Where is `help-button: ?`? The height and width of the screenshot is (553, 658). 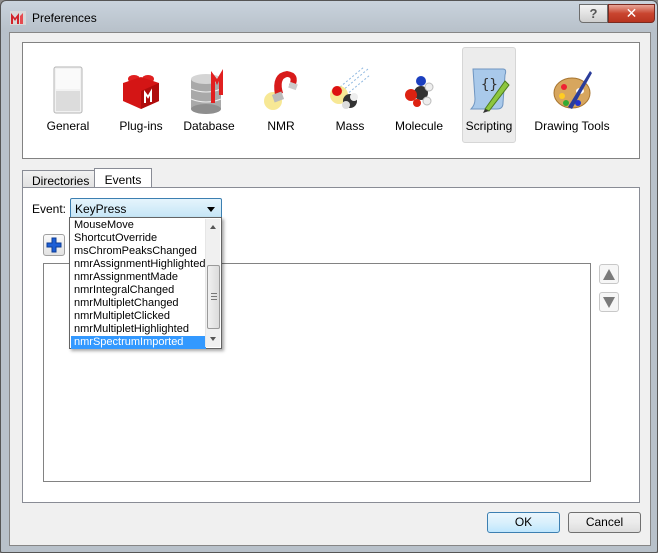
help-button: ? is located at coordinates (593, 13).